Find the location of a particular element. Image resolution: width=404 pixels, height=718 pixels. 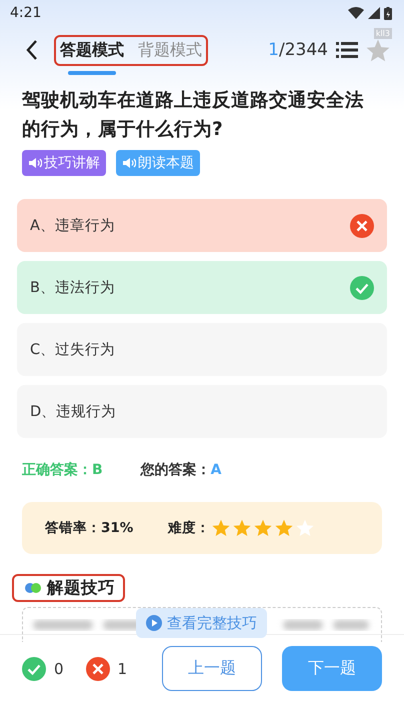

view-full-button: 查看完整技巧 is located at coordinates (201, 623).